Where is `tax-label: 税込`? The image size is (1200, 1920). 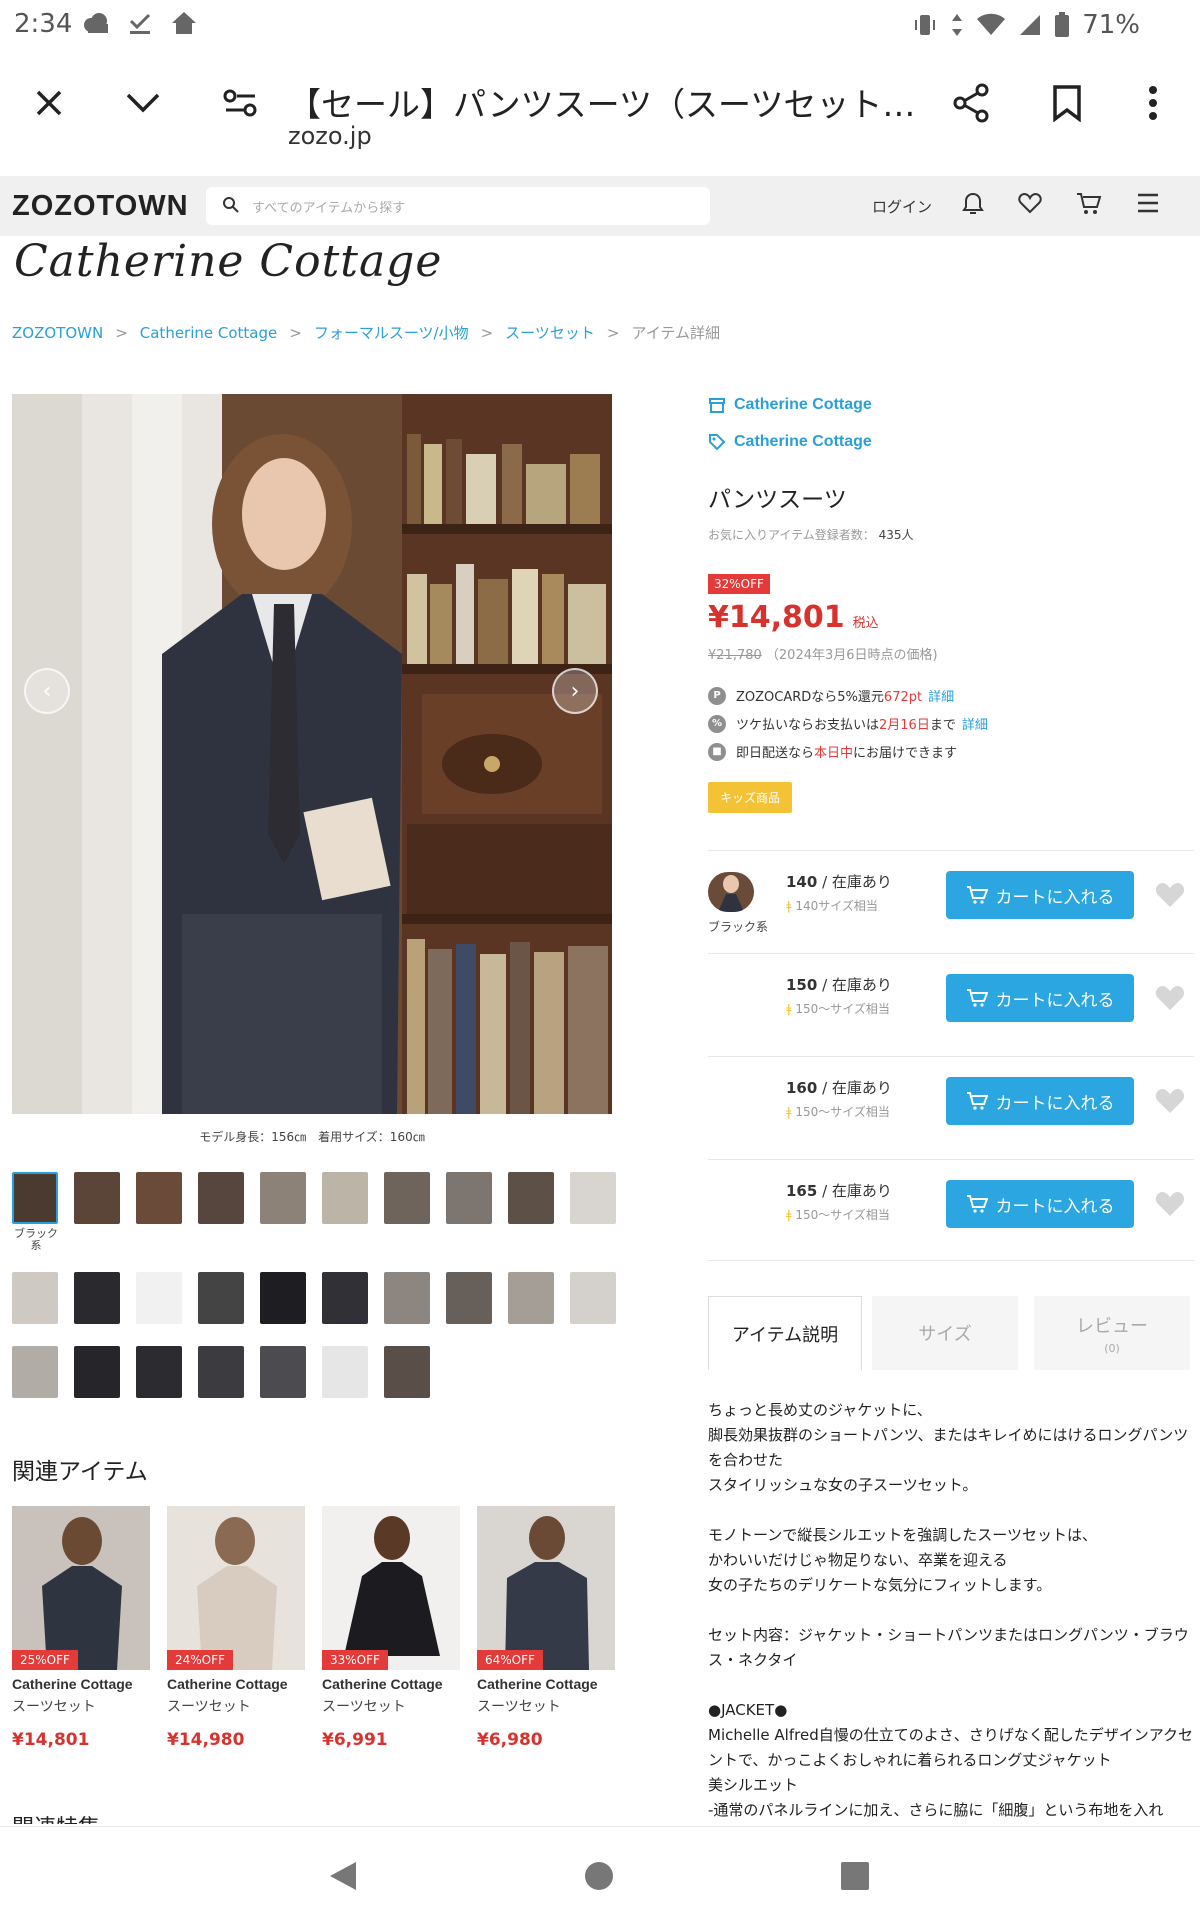
tax-label: 税込 is located at coordinates (865, 623).